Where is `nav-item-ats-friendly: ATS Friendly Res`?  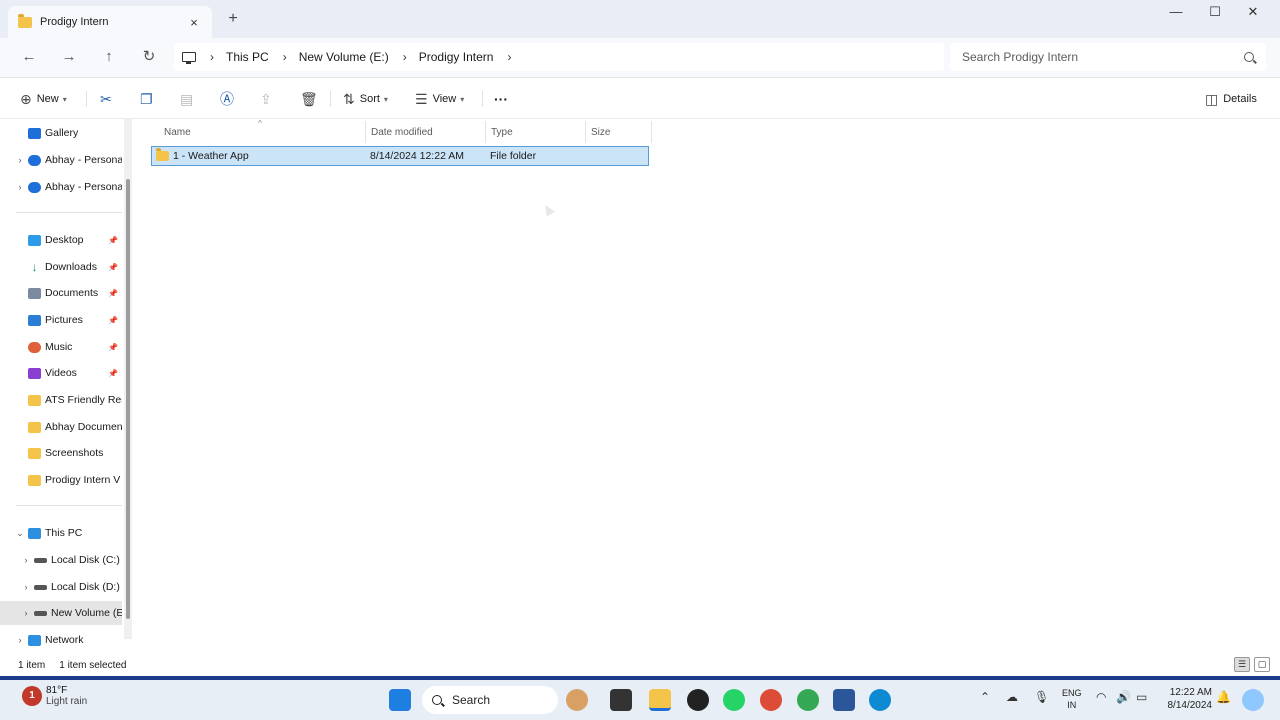
nav-item-ats-friendly: ATS Friendly Res is located at coordinates (61, 400).